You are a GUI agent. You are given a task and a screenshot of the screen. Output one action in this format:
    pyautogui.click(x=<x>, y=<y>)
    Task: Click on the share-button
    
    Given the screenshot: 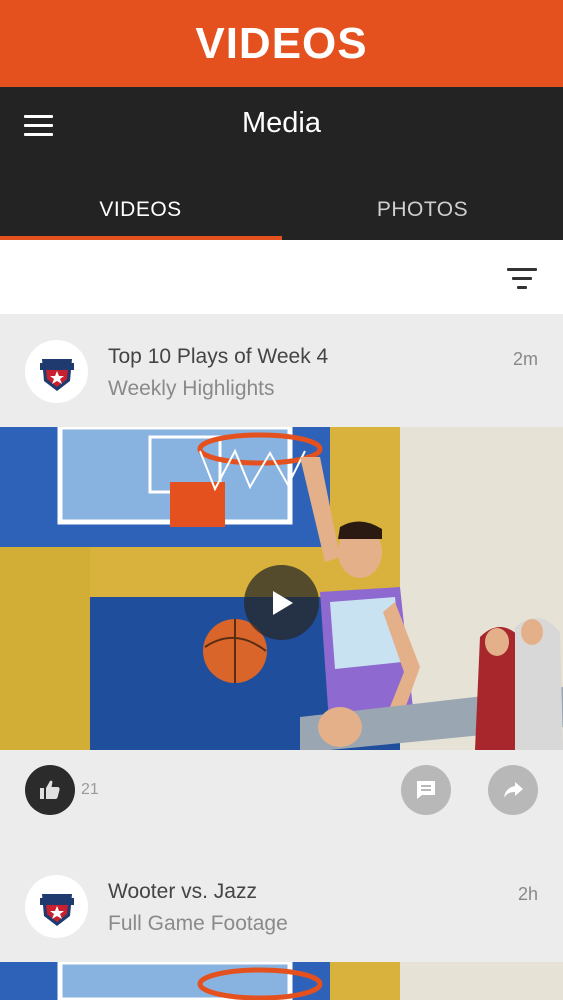 What is the action you would take?
    pyautogui.click(x=513, y=790)
    